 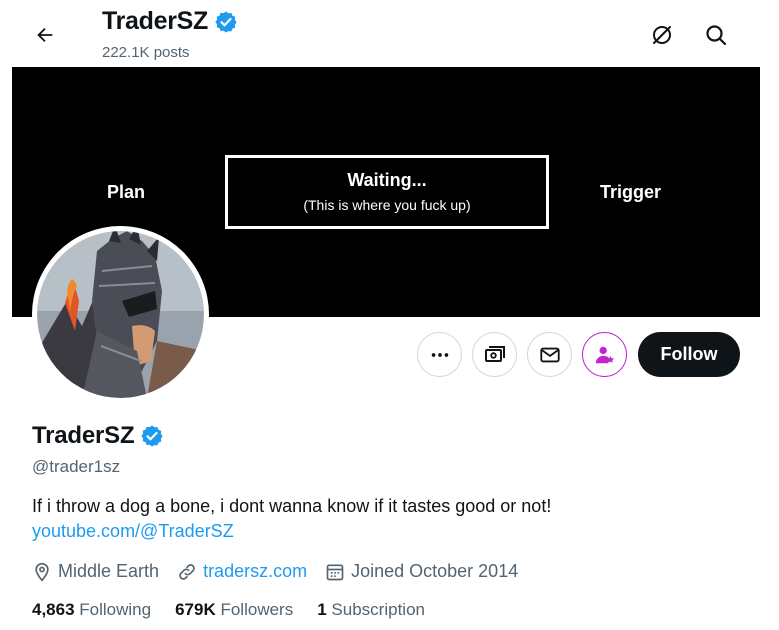 I want to click on location-item: Middle Earth, so click(x=95, y=571).